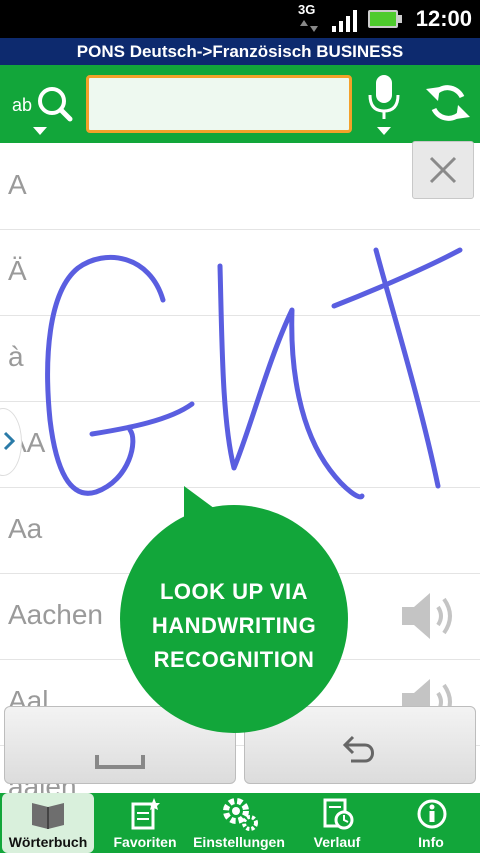 The height and width of the screenshot is (853, 480). I want to click on nav-label: Wörterbuch, so click(48, 842).